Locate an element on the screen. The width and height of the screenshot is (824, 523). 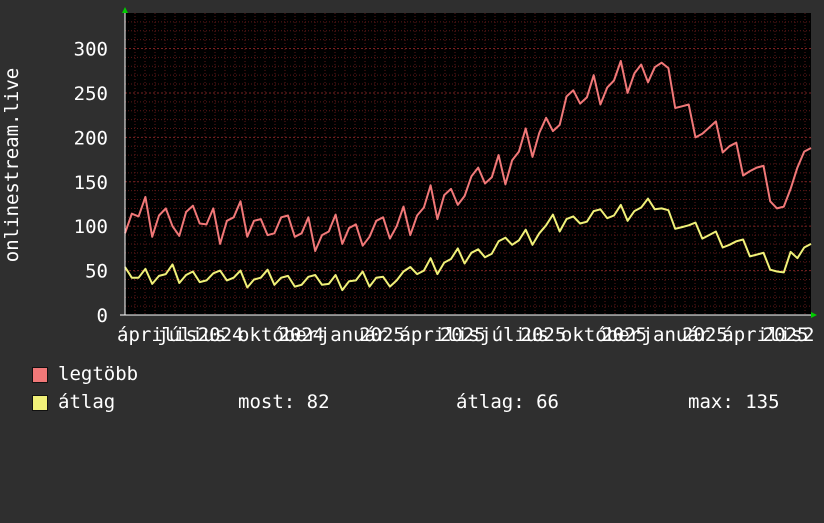
legend-label-avg: átlag is located at coordinates (87, 402).